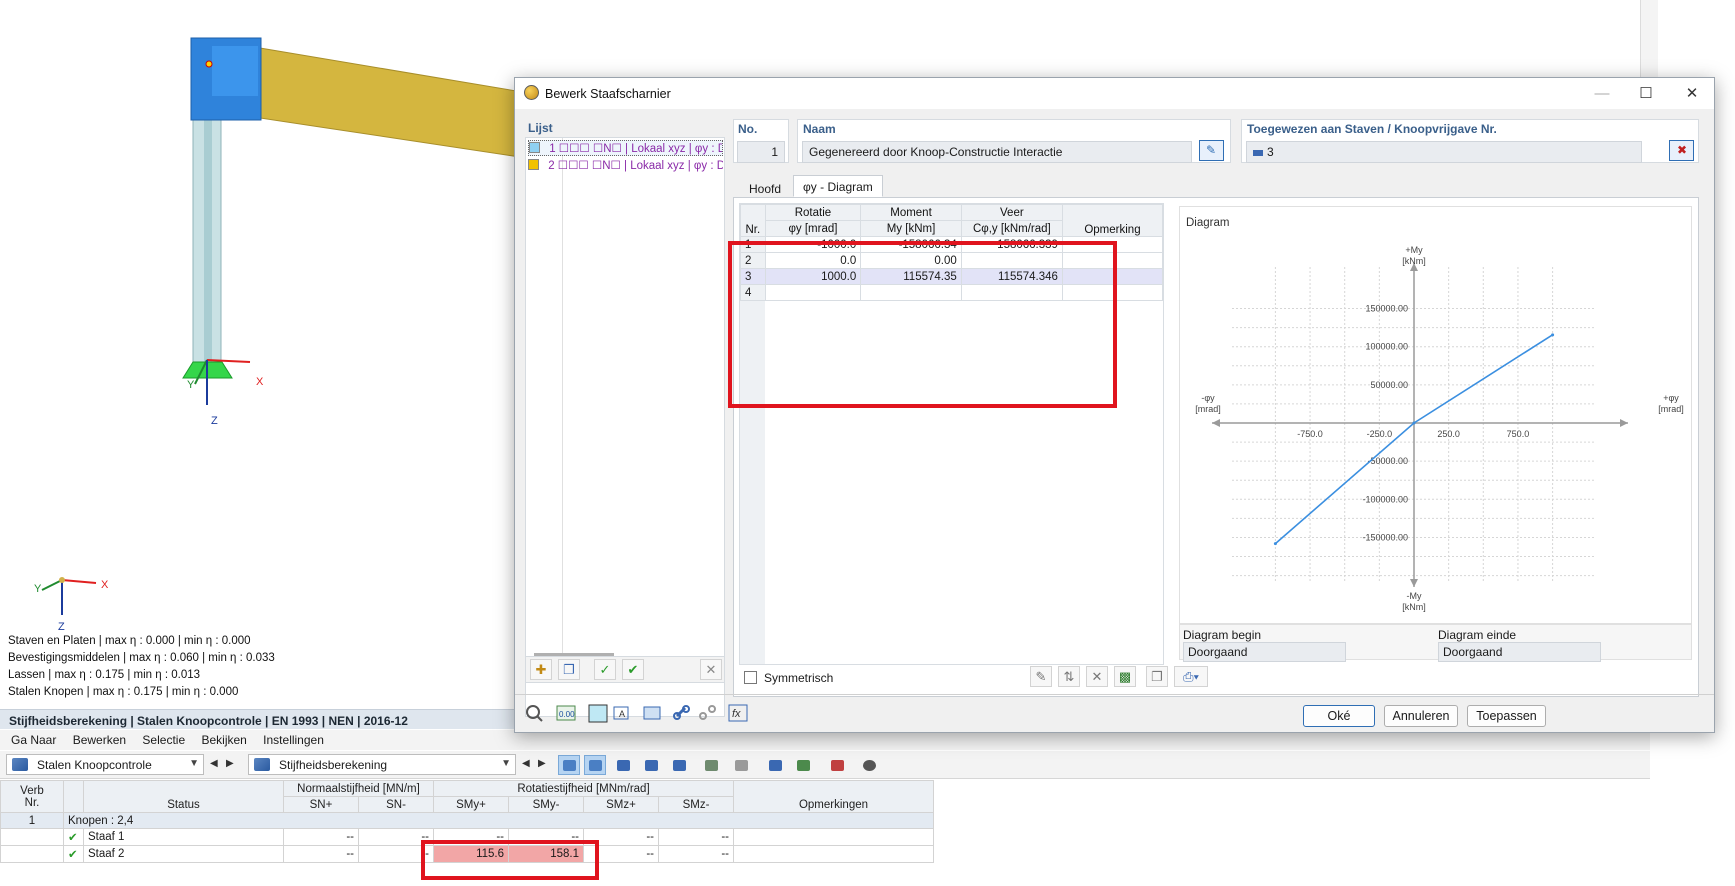  I want to click on col-rotatie: Rotatie, so click(813, 212).